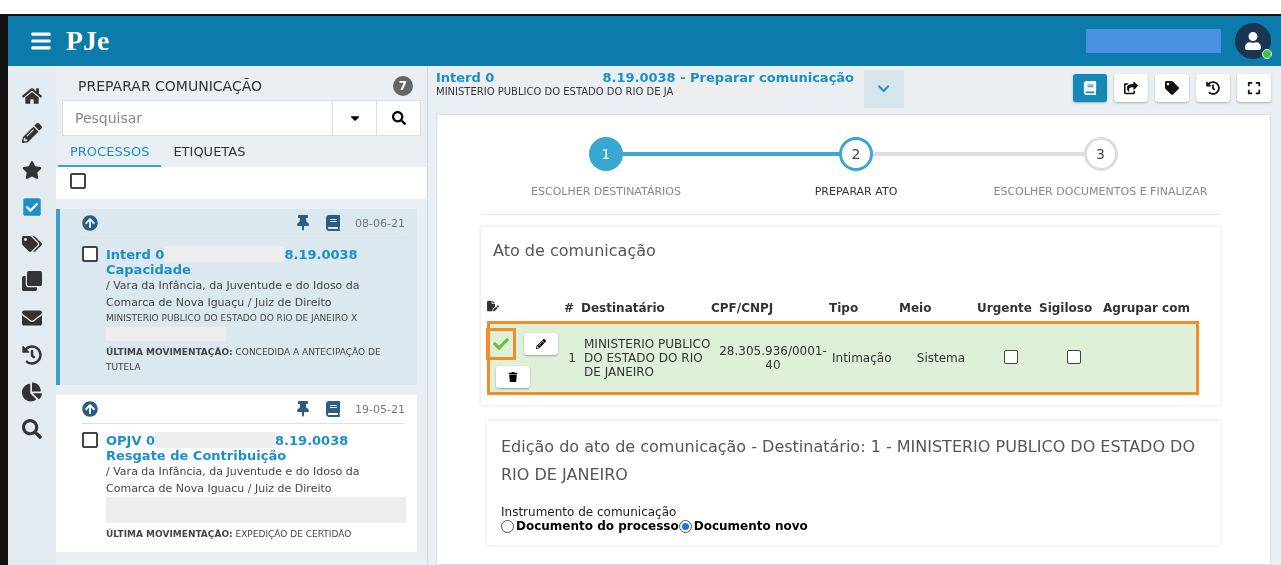 Image resolution: width=1281 pixels, height=565 pixels. Describe the element at coordinates (555, 91) in the screenshot. I see `parties-subtitle: MINISTERIO PUBLICO DO ESTADO DO RIO DE JA` at that location.